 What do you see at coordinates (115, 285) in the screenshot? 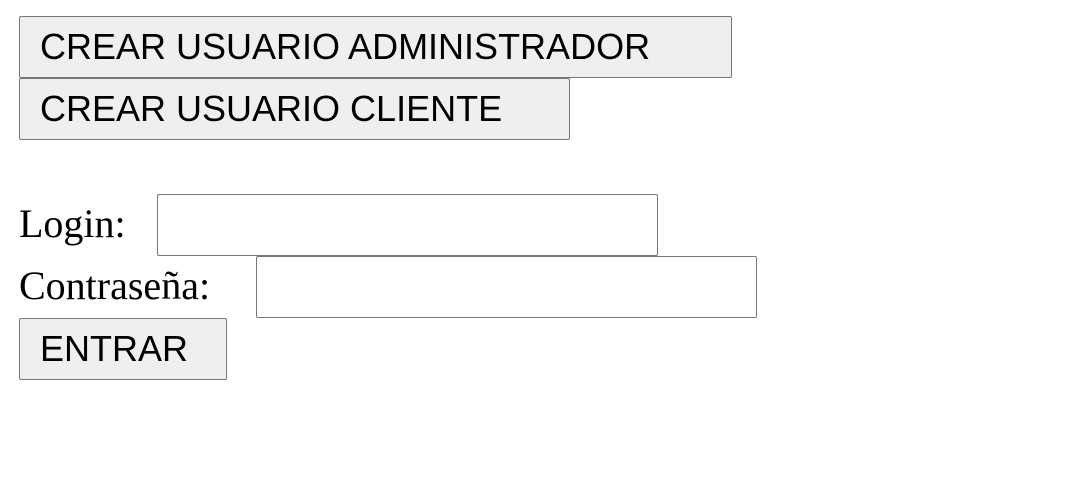
I see `password-label: Contraseña:` at bounding box center [115, 285].